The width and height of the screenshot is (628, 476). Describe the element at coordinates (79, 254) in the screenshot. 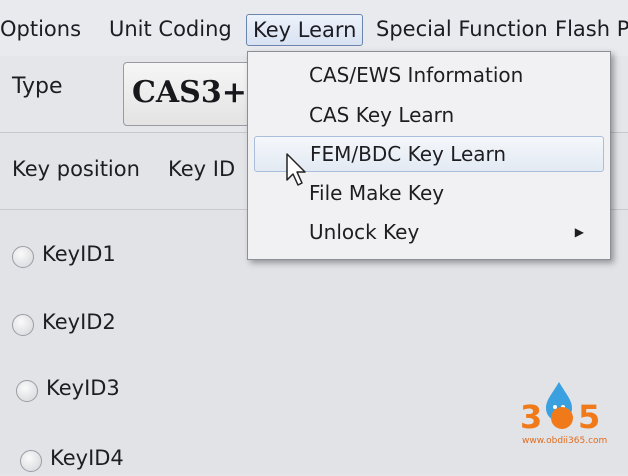

I see `key-label: KeyID1` at that location.